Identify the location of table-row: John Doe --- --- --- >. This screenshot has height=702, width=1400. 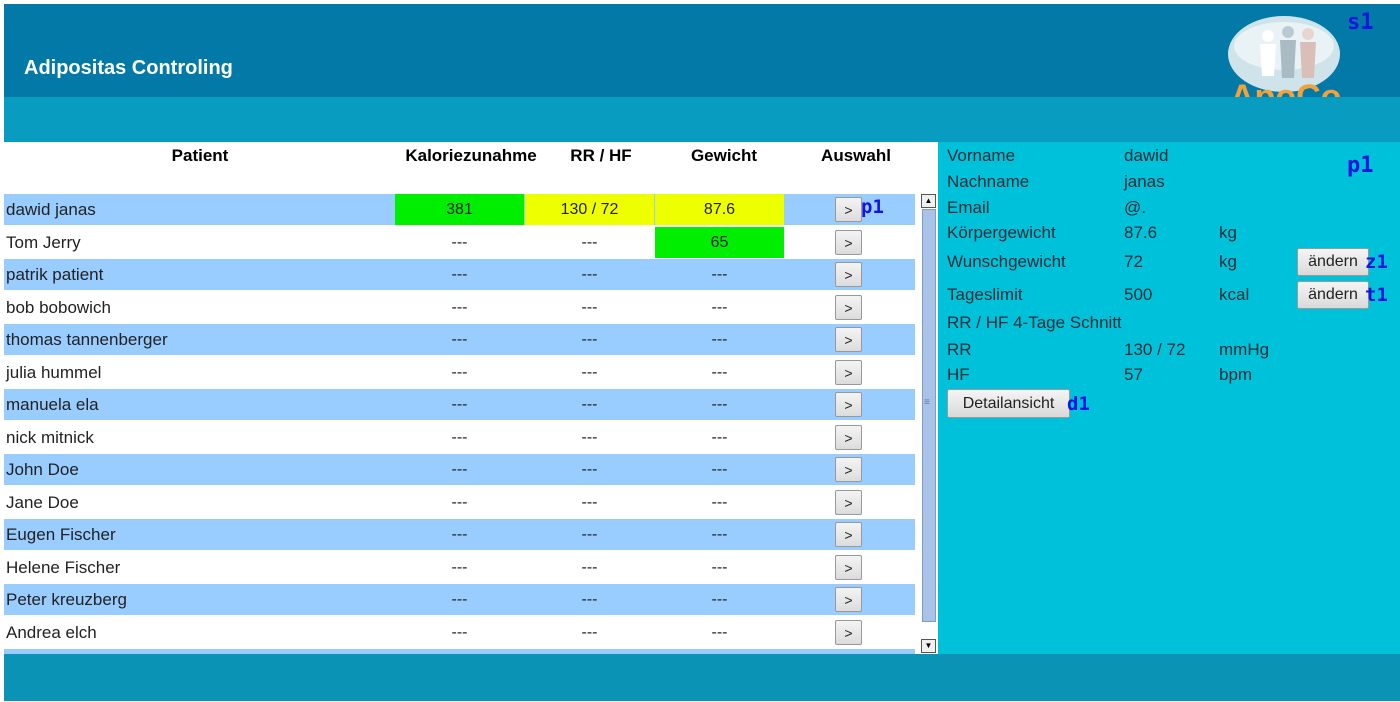
(459, 469).